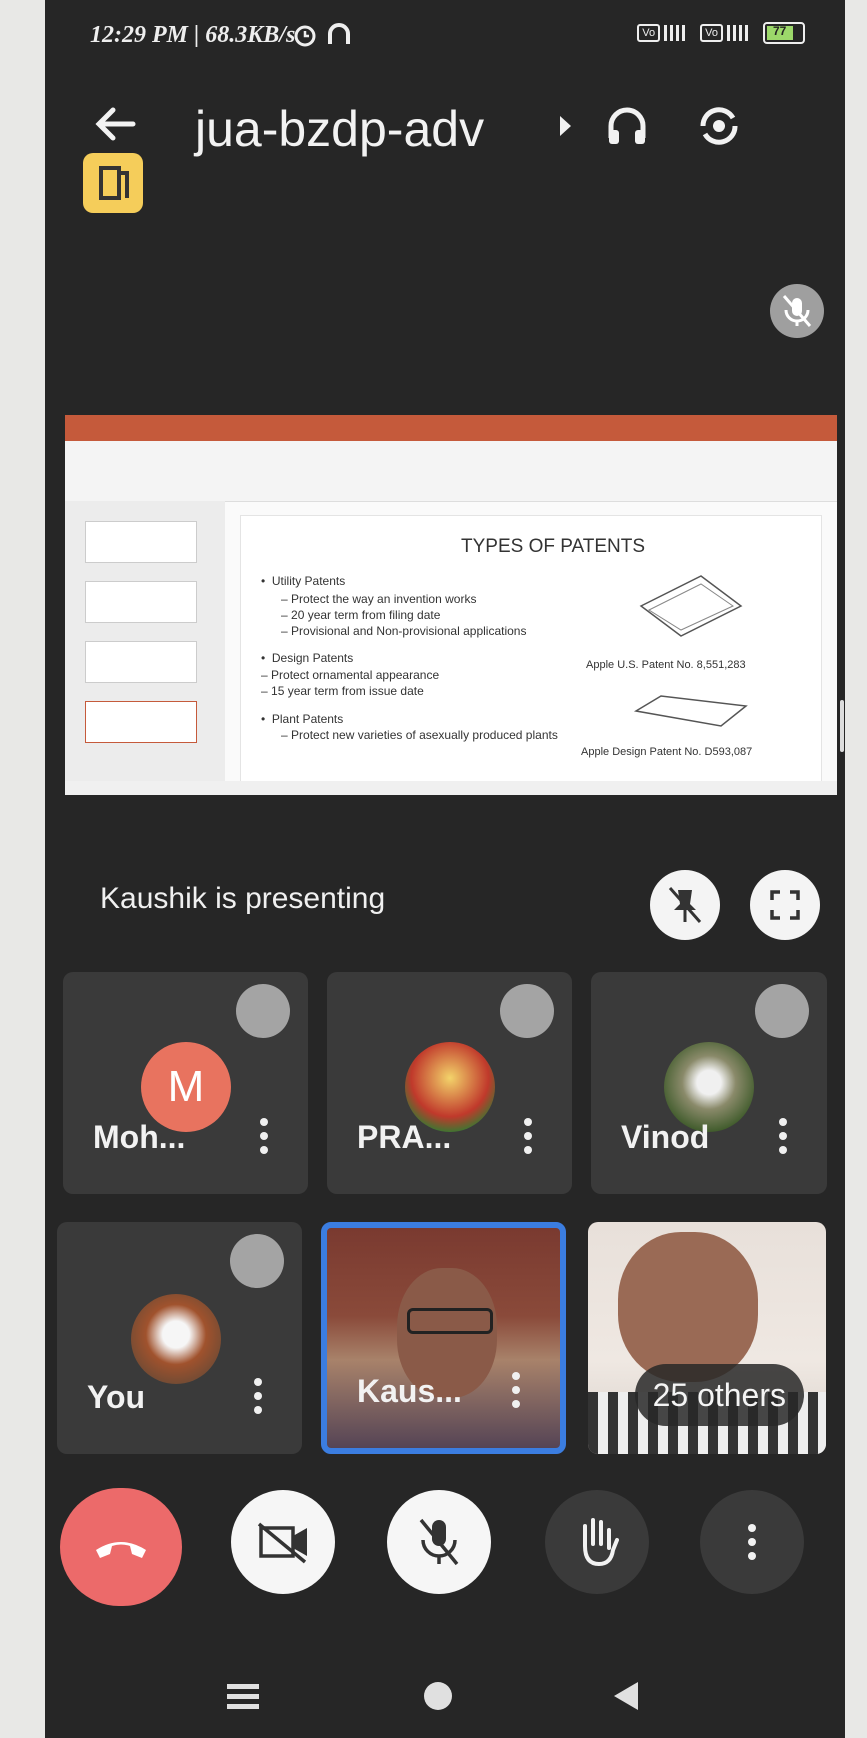 Image resolution: width=867 pixels, height=1738 pixels. What do you see at coordinates (361, 615) in the screenshot?
I see `bullet-2: – 20 year term from filing date` at bounding box center [361, 615].